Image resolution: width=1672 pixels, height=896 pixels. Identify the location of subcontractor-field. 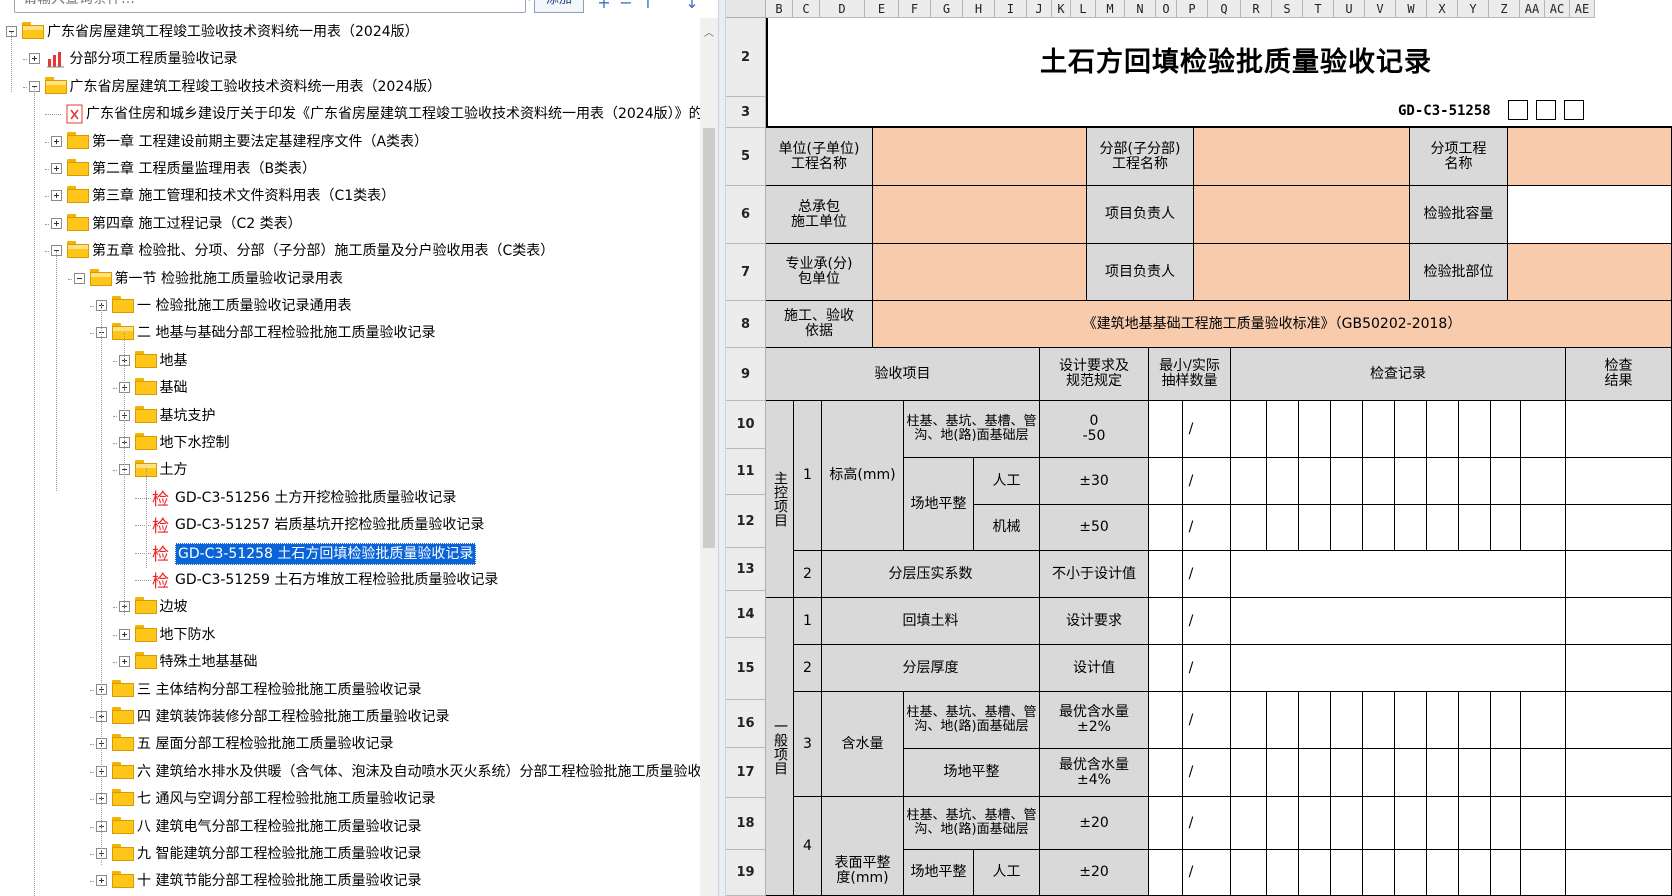
(980, 272).